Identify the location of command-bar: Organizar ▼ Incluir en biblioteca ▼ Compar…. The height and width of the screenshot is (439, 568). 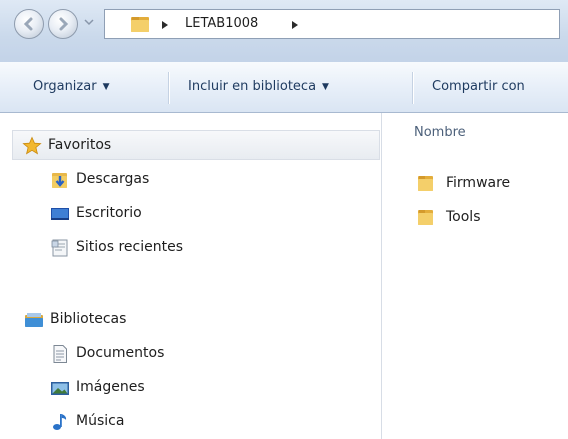
(284, 87).